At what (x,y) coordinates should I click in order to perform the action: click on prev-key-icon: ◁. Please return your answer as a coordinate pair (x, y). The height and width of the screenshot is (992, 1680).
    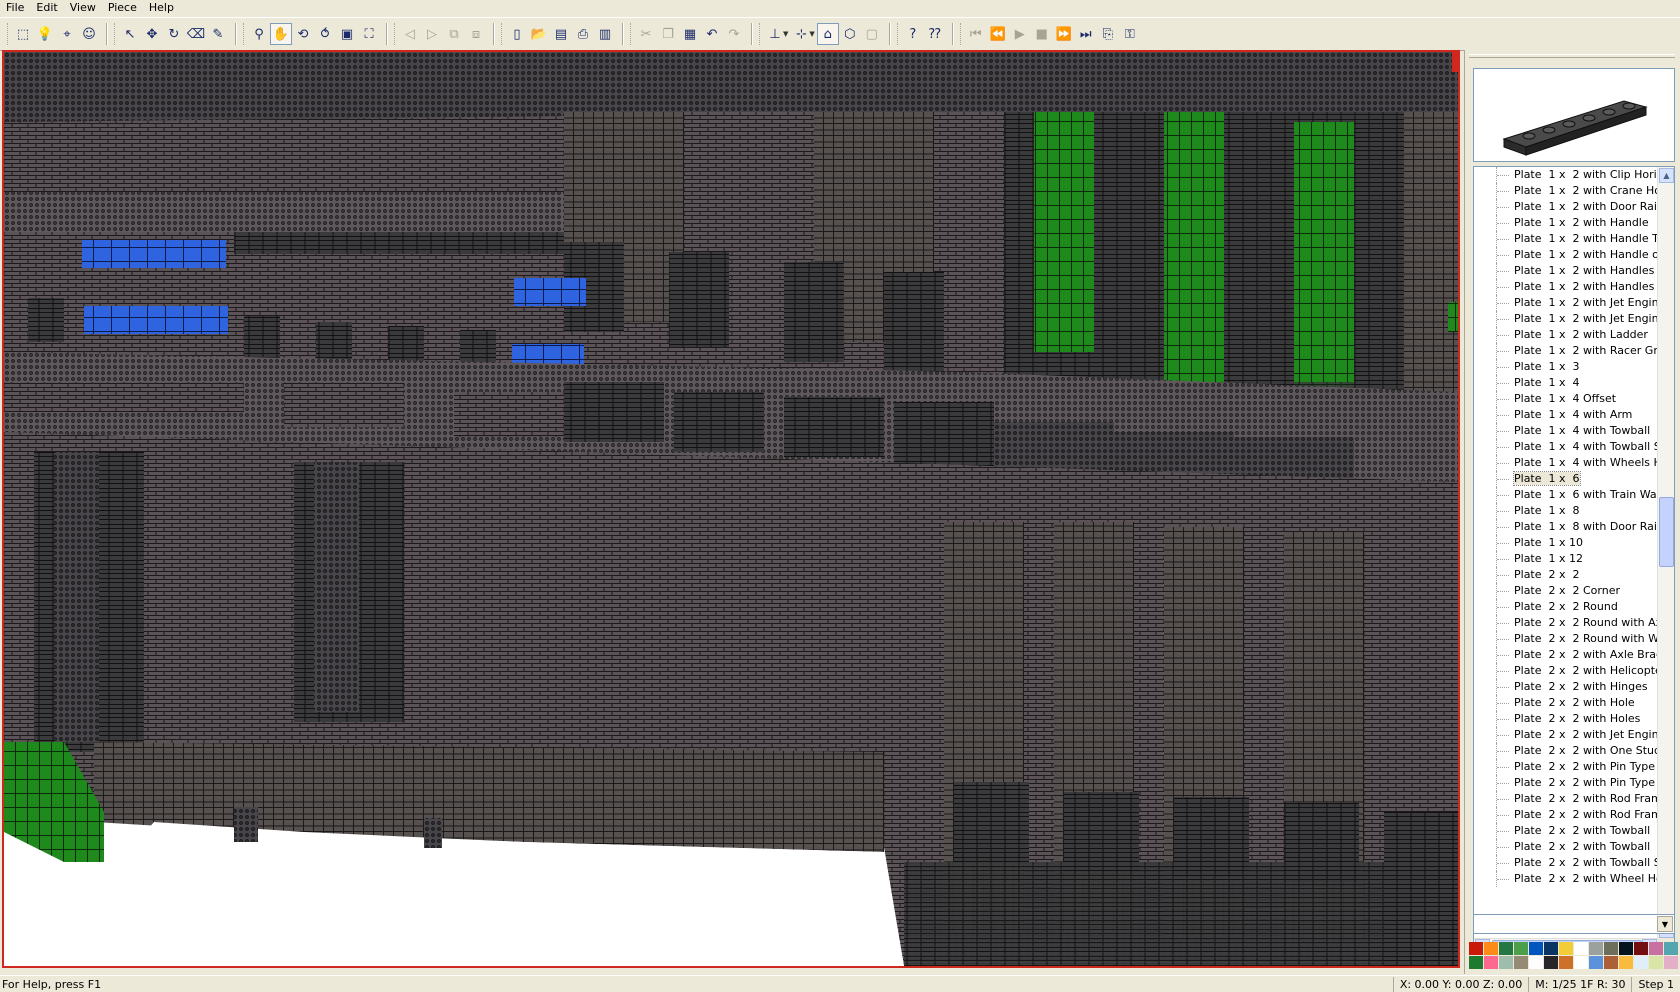
    Looking at the image, I should click on (410, 34).